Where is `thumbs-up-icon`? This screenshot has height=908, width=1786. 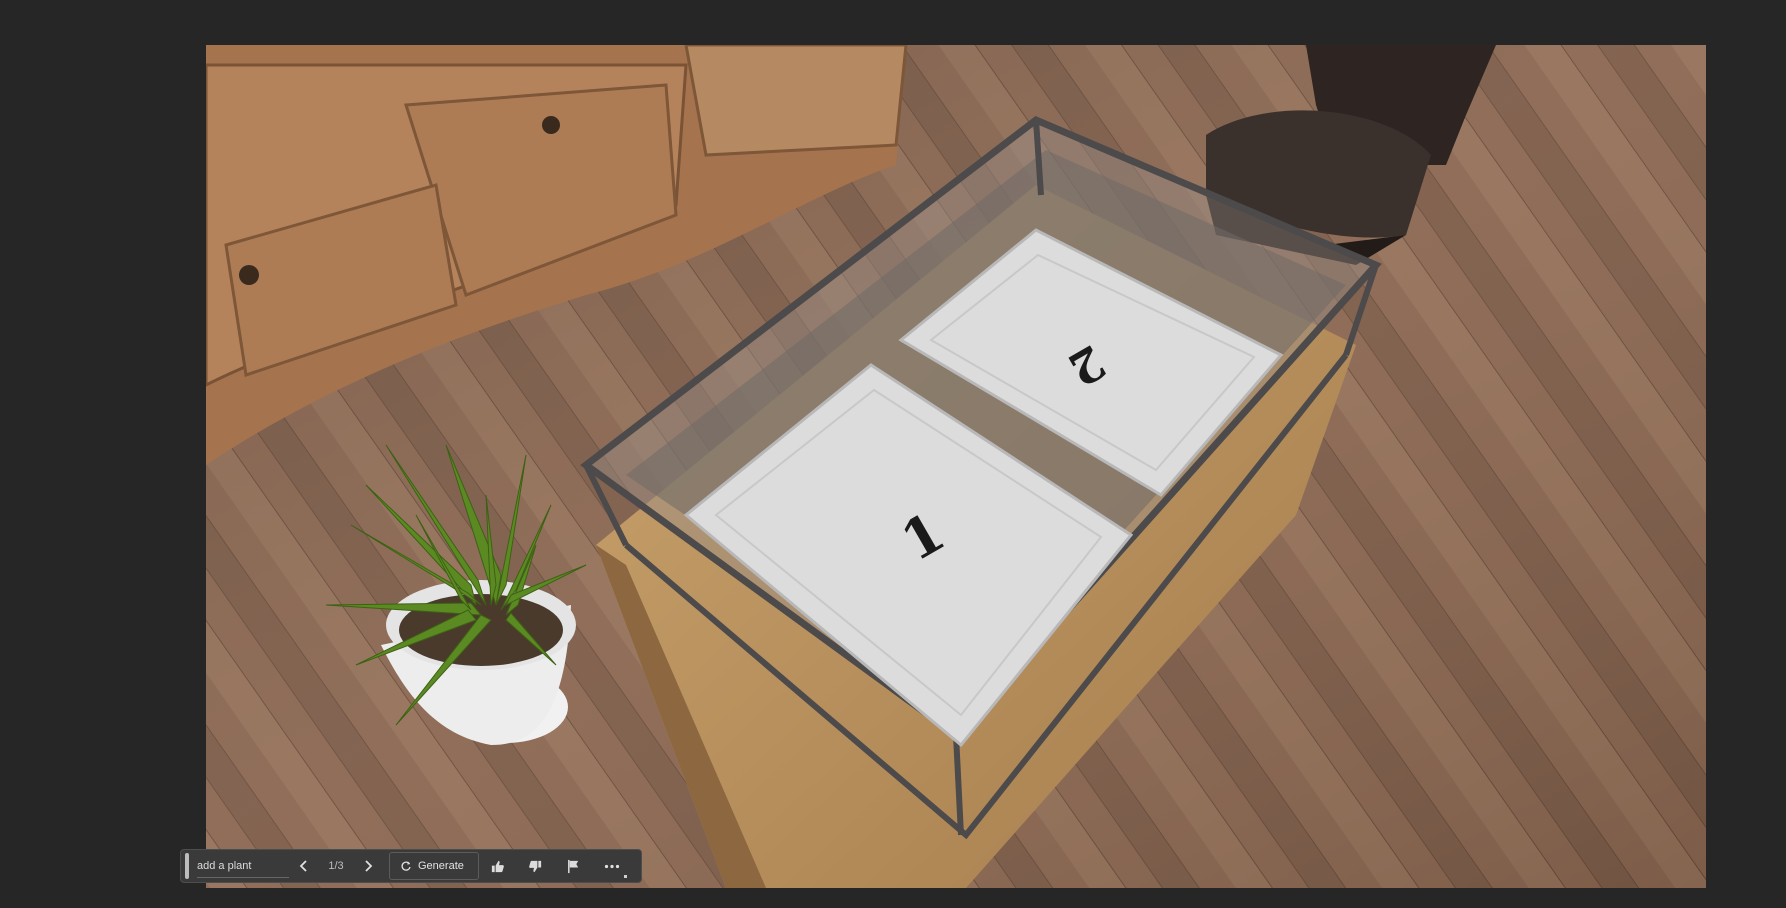
thumbs-up-icon is located at coordinates (498, 866).